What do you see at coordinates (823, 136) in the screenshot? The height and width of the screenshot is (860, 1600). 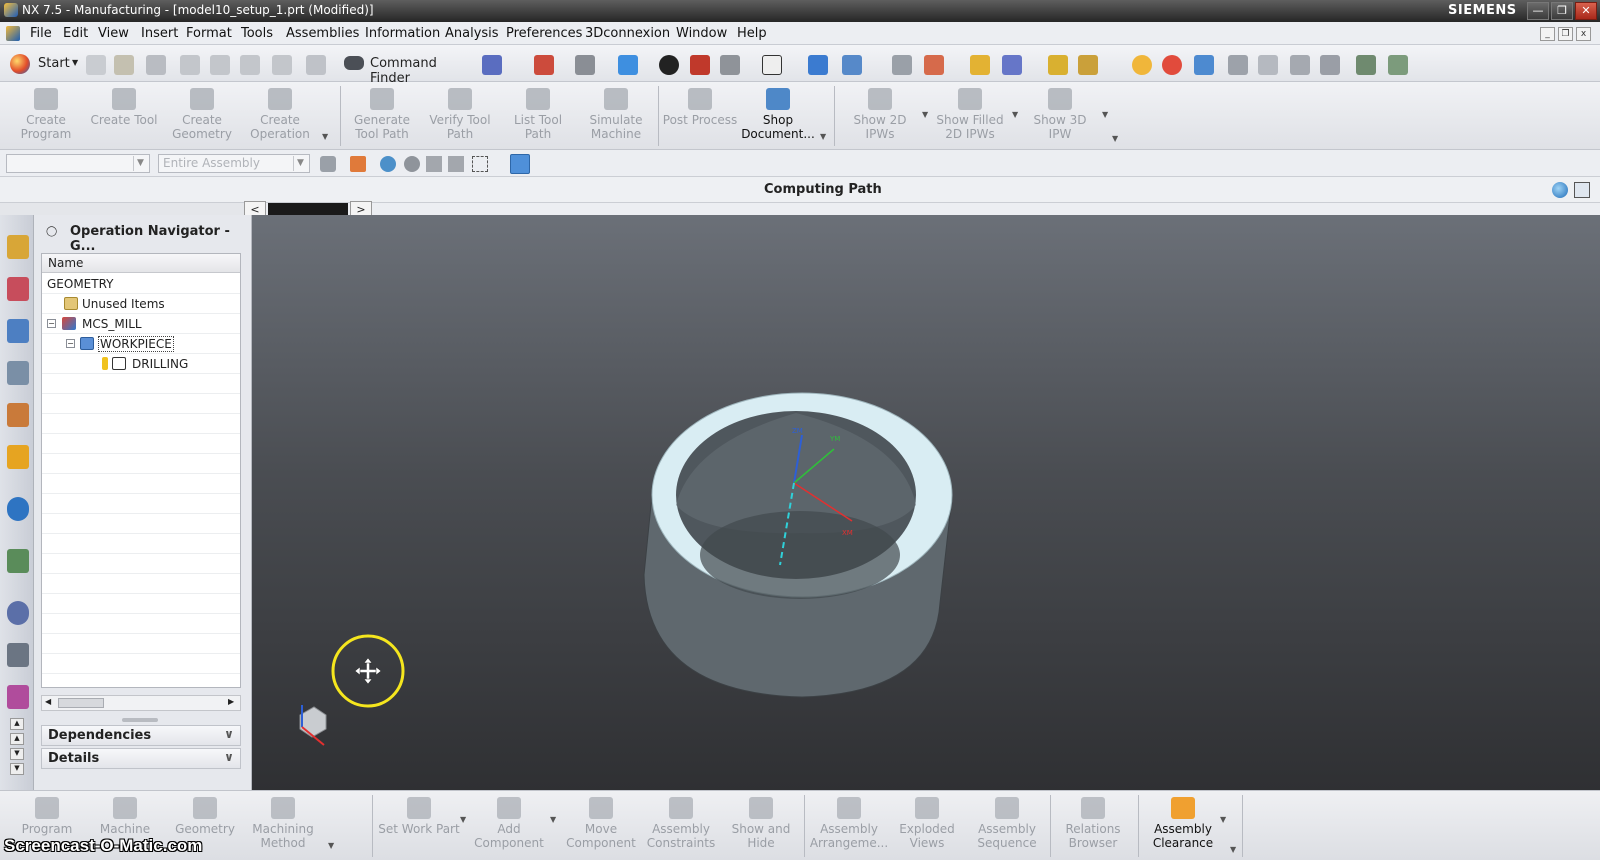 I see `shop-dropdown-icon: ▼` at bounding box center [823, 136].